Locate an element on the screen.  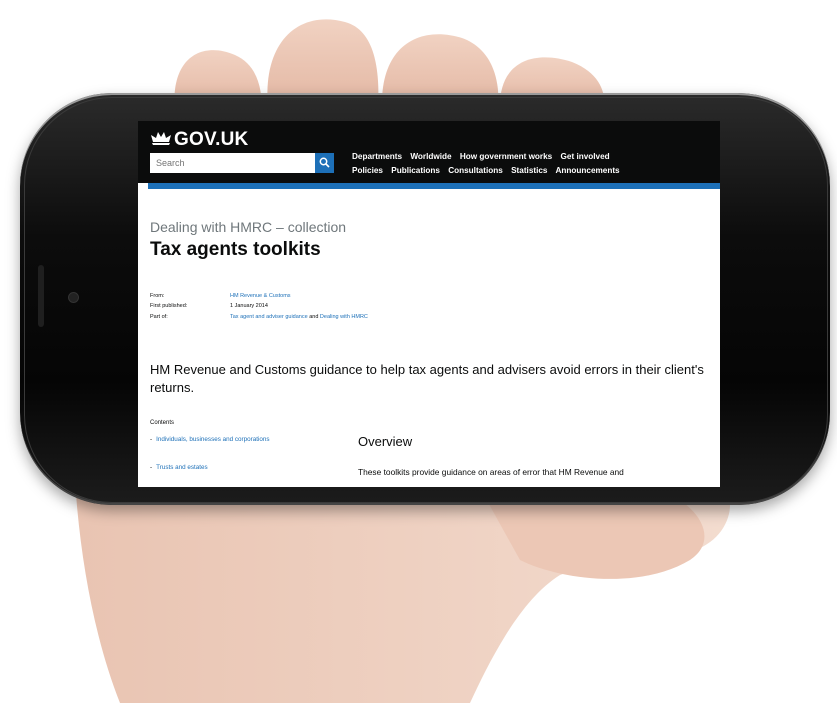
meta-partof-link-1: Tax agent and adviser guidance is located at coordinates (269, 317).